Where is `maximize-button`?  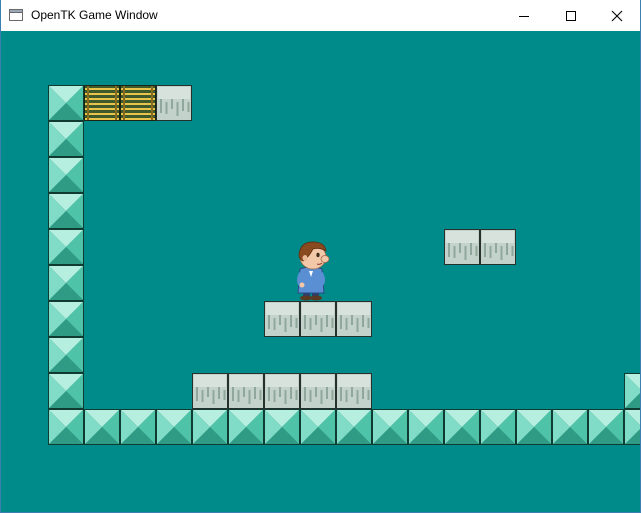 maximize-button is located at coordinates (571, 15).